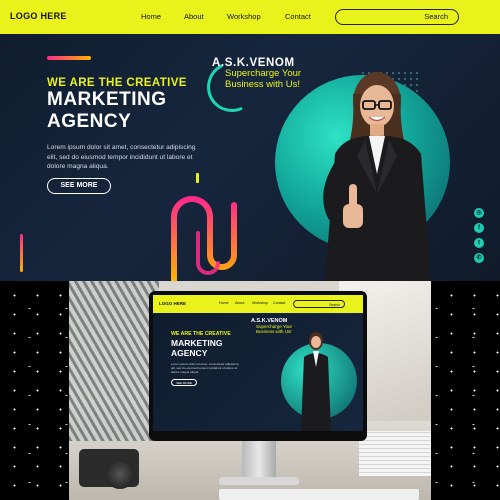 The width and height of the screenshot is (500, 500). What do you see at coordinates (120, 474) in the screenshot?
I see `camera-lens-icon` at bounding box center [120, 474].